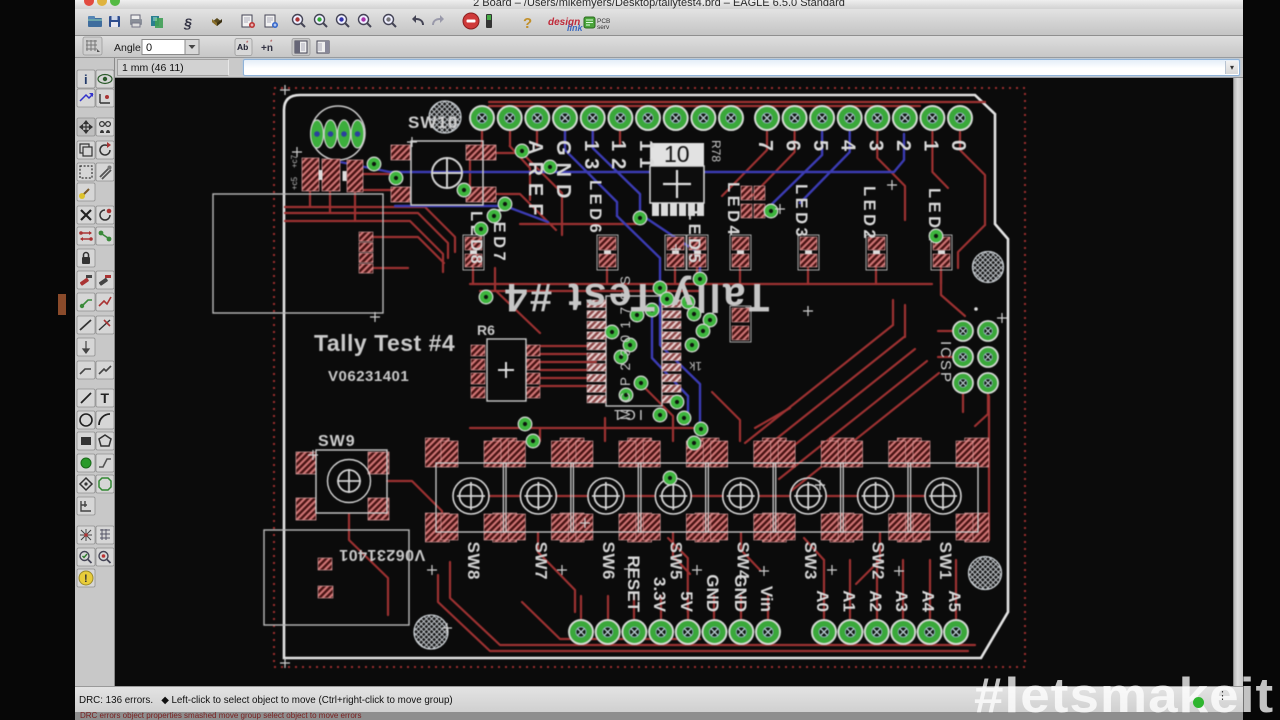 The width and height of the screenshot is (1280, 720). Describe the element at coordinates (595, 208) in the screenshot. I see `svg-text: LED6` at that location.